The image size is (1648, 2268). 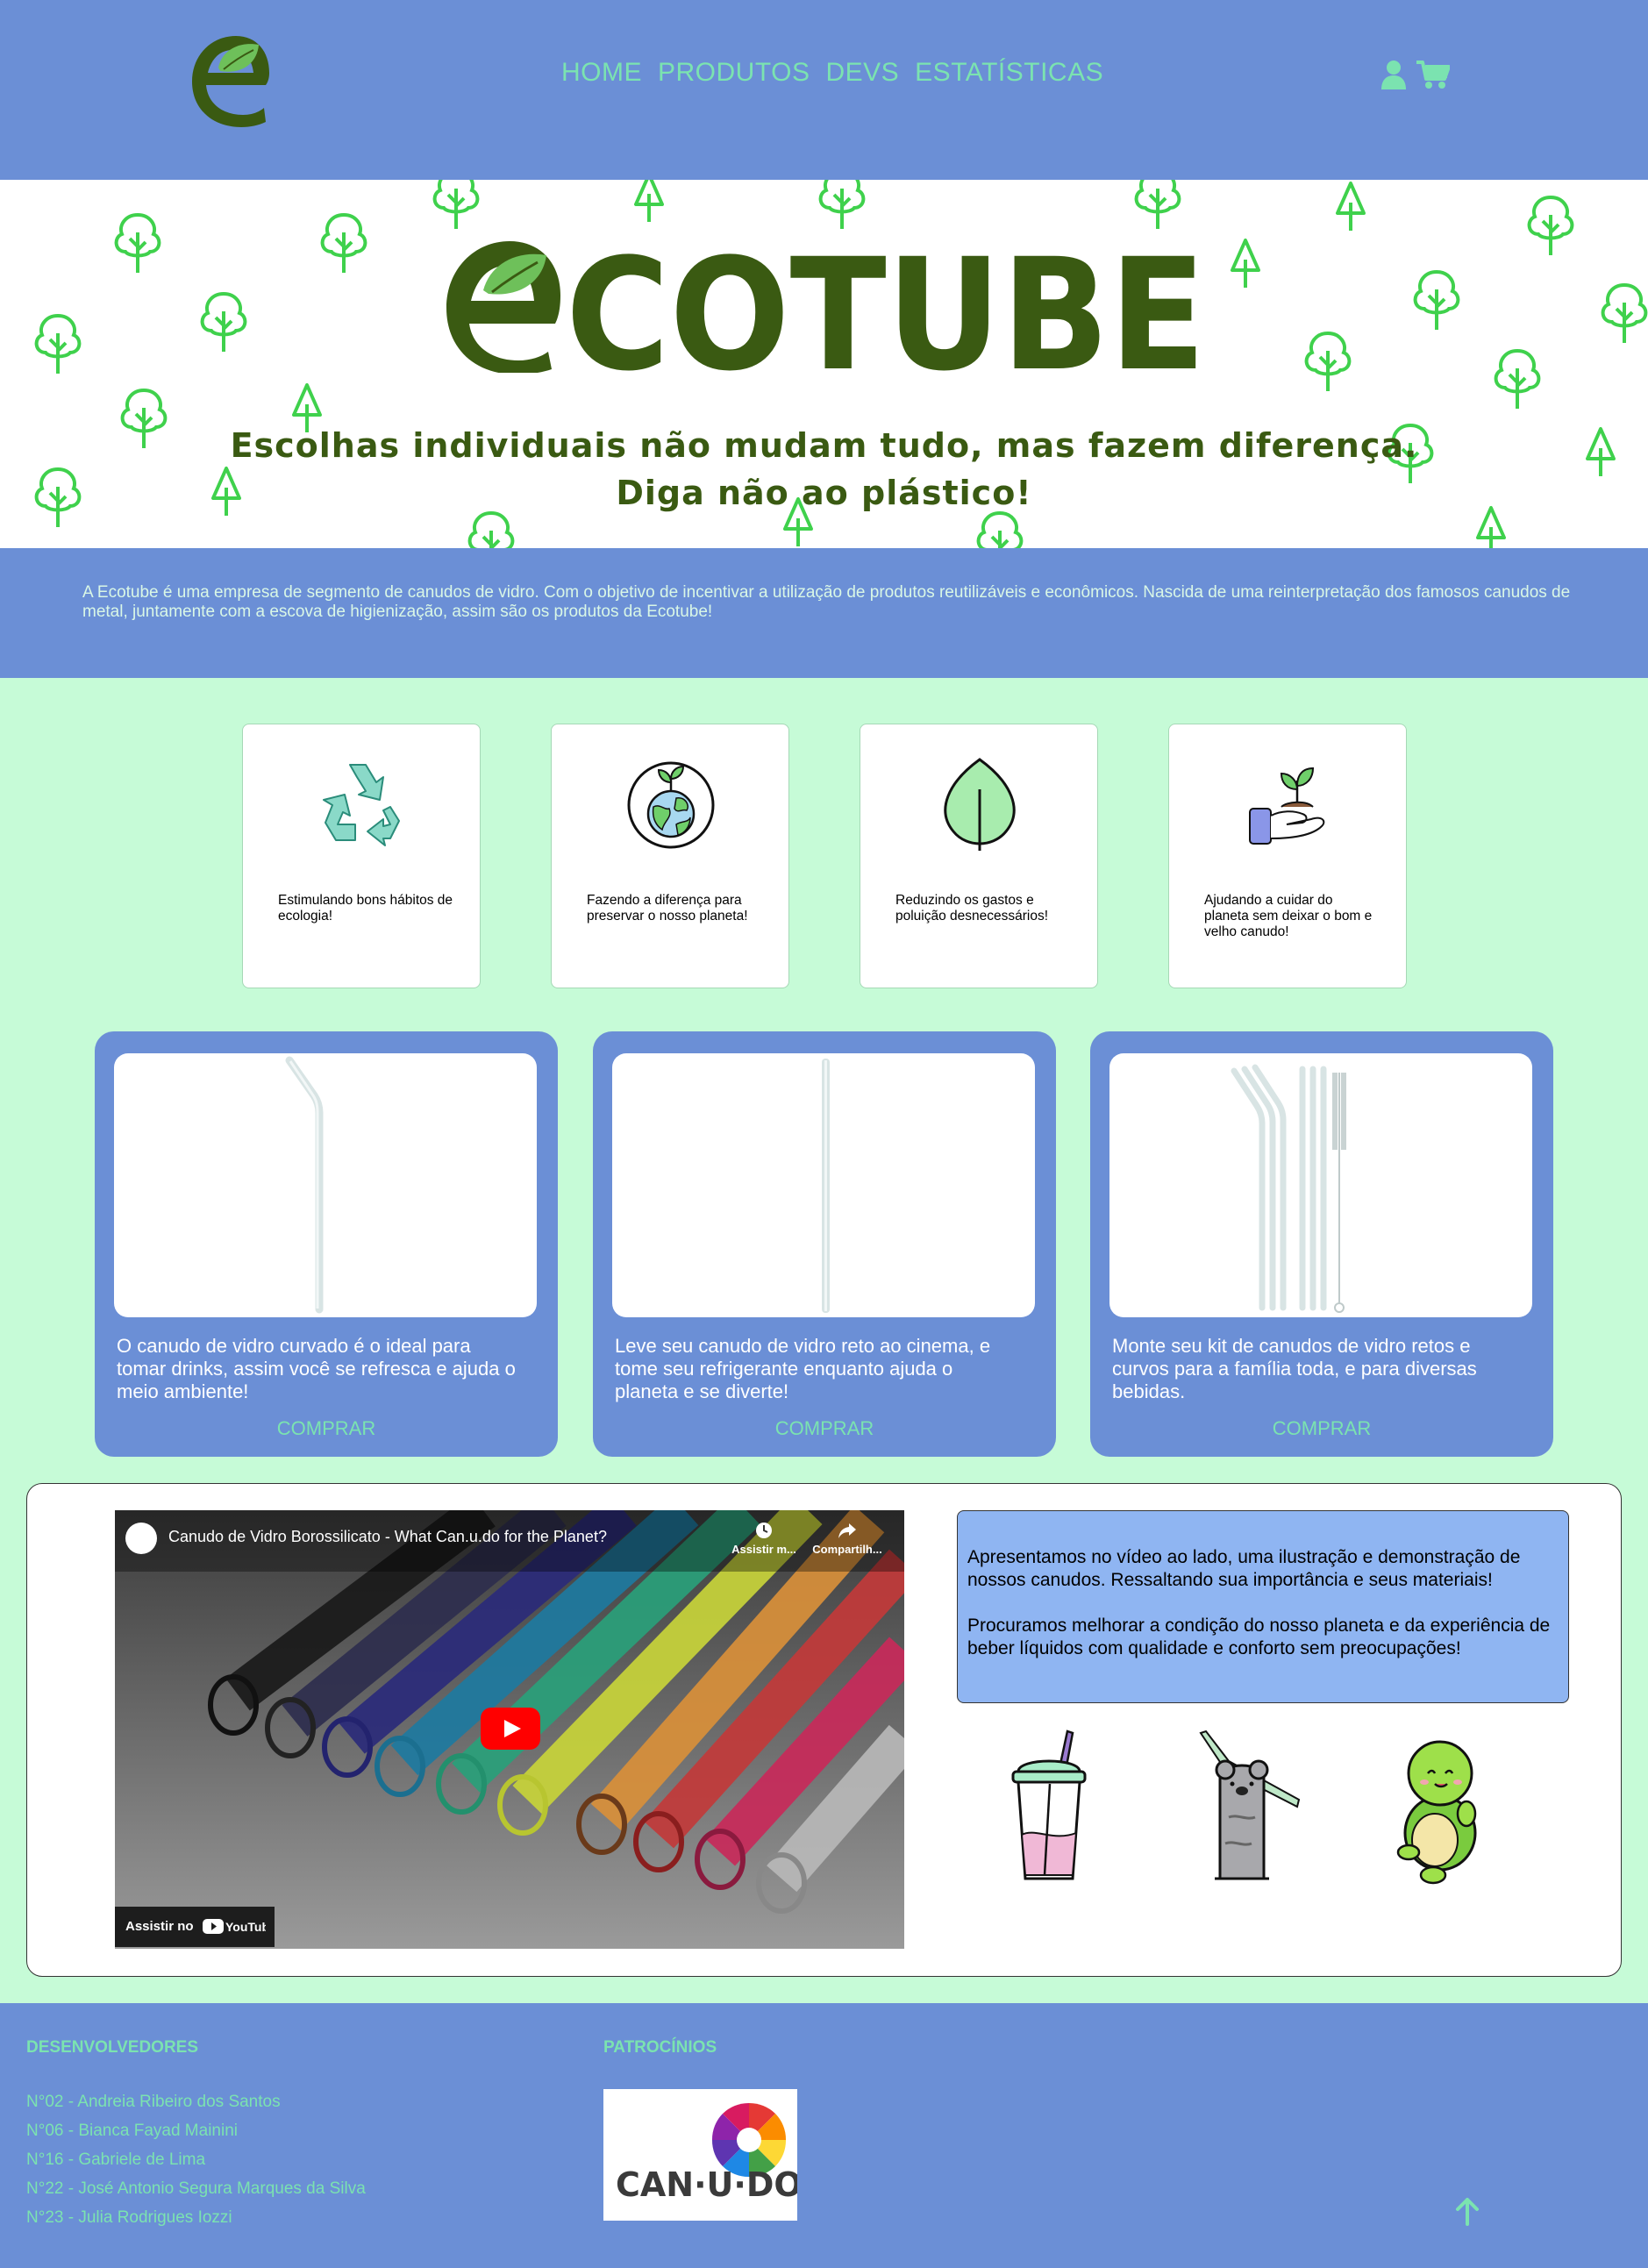 What do you see at coordinates (159, 1926) in the screenshot?
I see `watch-on-label: Assistir no` at bounding box center [159, 1926].